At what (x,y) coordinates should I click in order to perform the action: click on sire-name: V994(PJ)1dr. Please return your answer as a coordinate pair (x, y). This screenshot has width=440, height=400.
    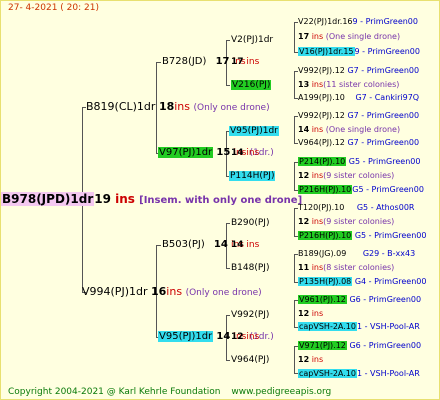
    Looking at the image, I should click on (114, 291).